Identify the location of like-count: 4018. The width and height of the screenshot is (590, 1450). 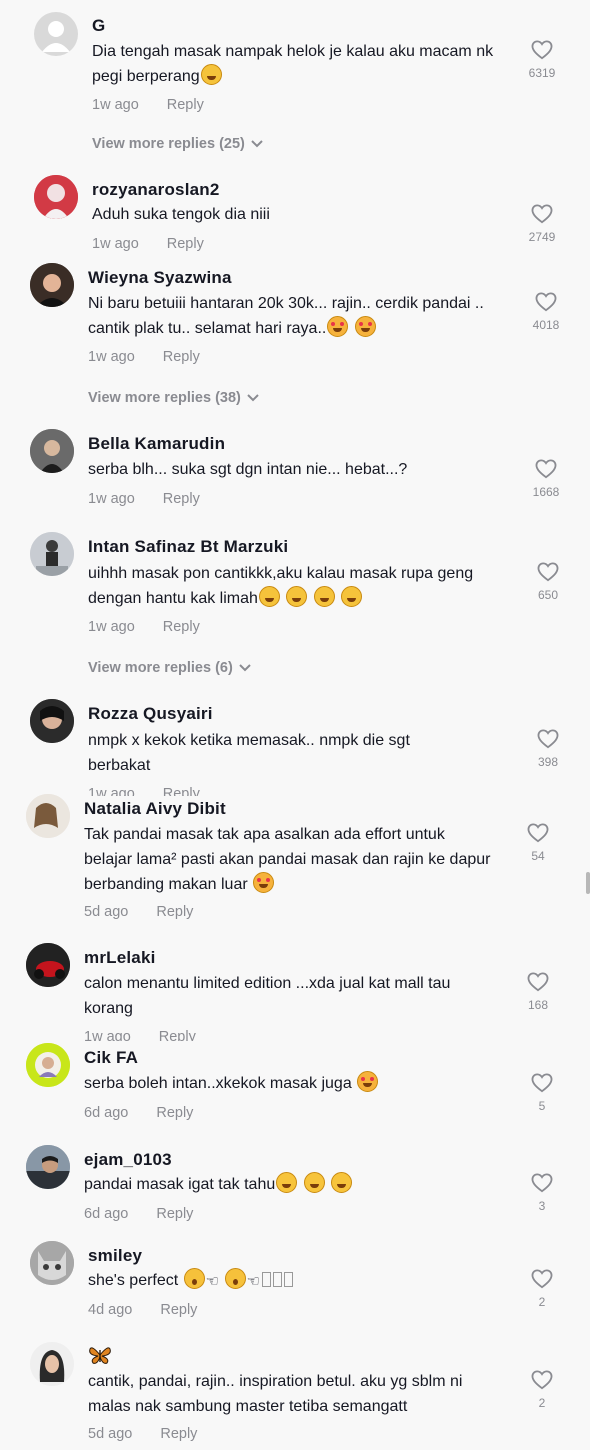
(546, 325).